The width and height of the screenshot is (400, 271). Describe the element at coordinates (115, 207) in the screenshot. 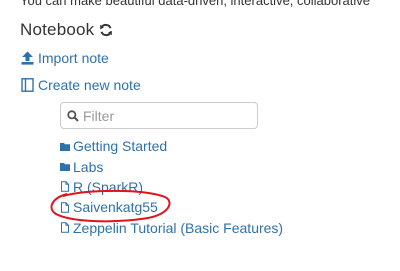

I see `note-label: Saivenkatg55` at that location.